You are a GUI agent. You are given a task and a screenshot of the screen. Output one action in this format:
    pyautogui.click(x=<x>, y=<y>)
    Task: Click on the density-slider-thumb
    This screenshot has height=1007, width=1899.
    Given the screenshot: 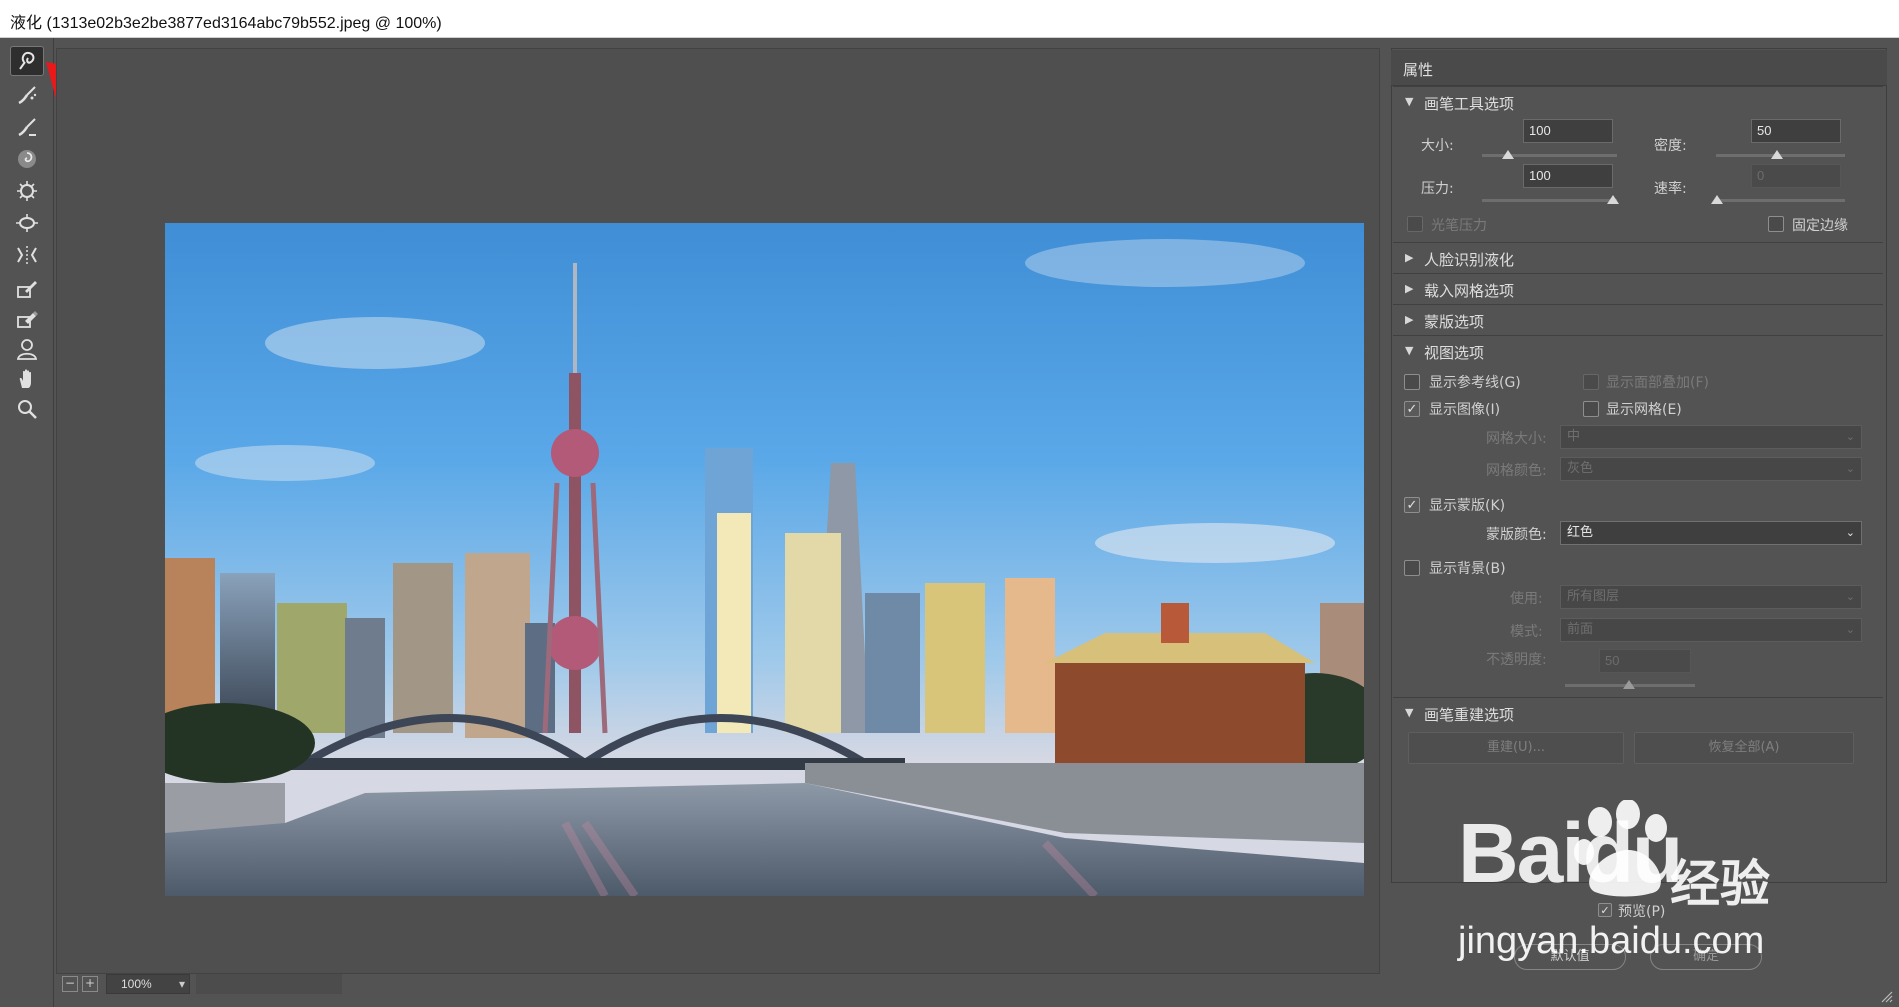 What is the action you would take?
    pyautogui.click(x=1777, y=154)
    